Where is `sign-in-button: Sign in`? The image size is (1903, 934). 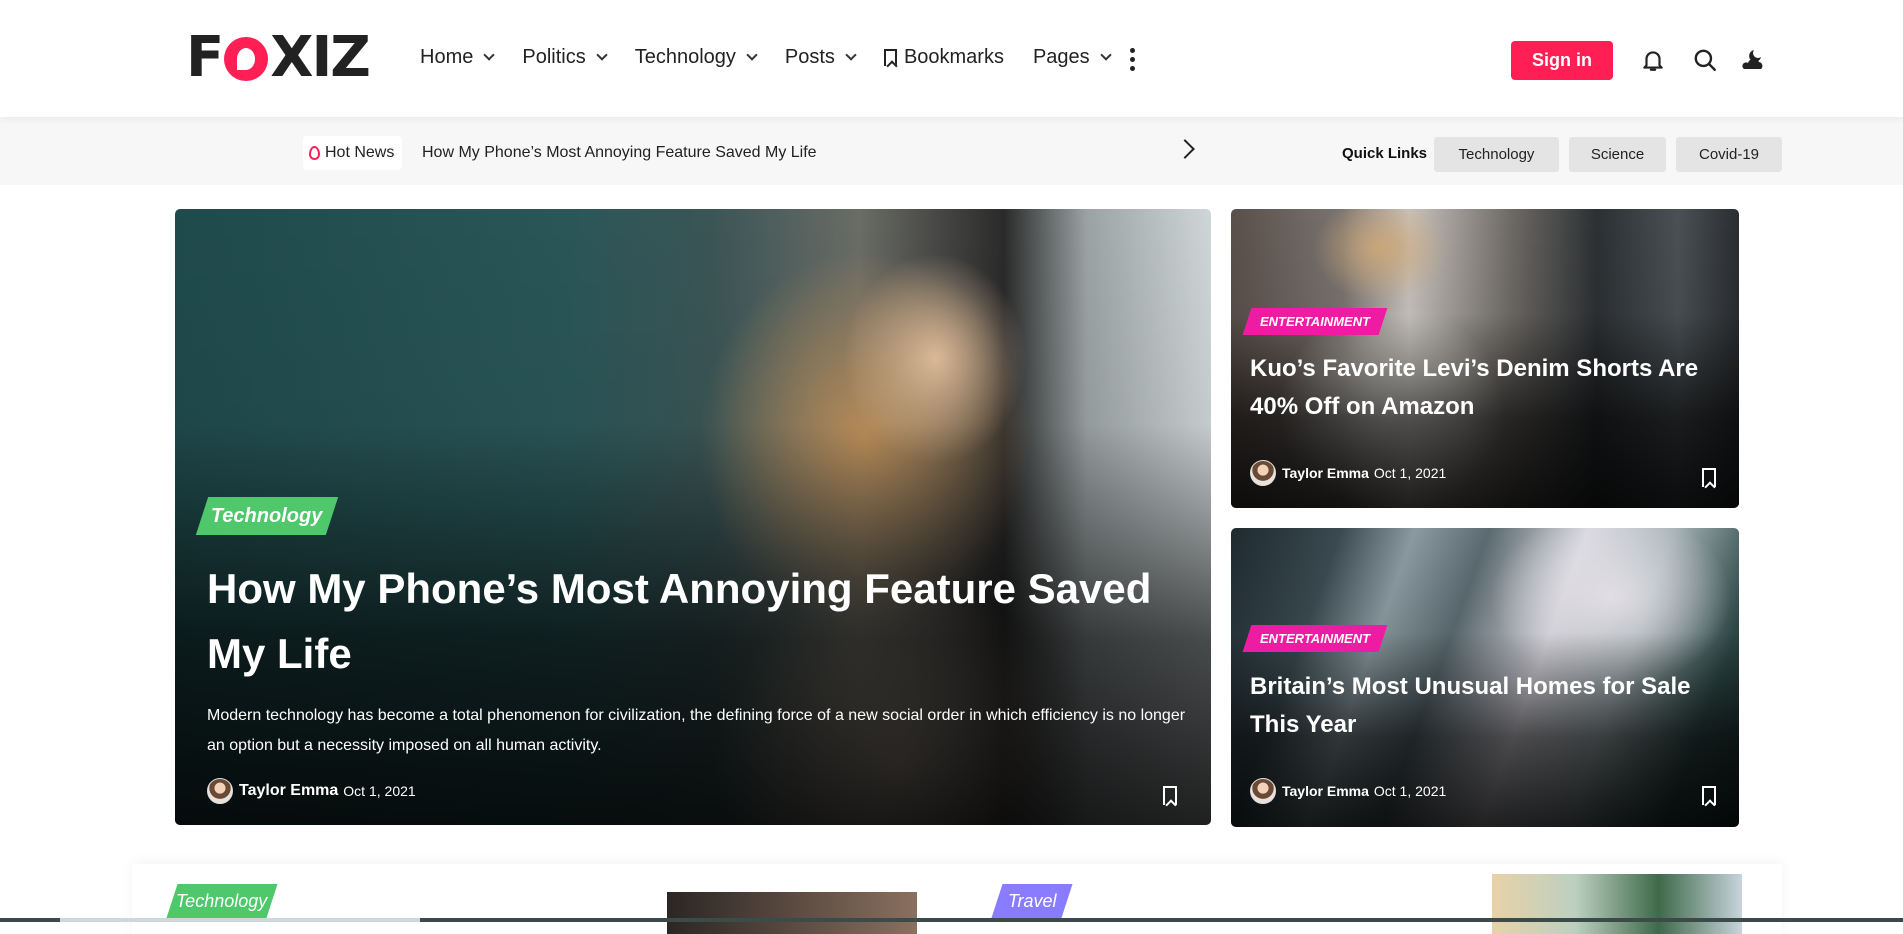
sign-in-button: Sign in is located at coordinates (1562, 60).